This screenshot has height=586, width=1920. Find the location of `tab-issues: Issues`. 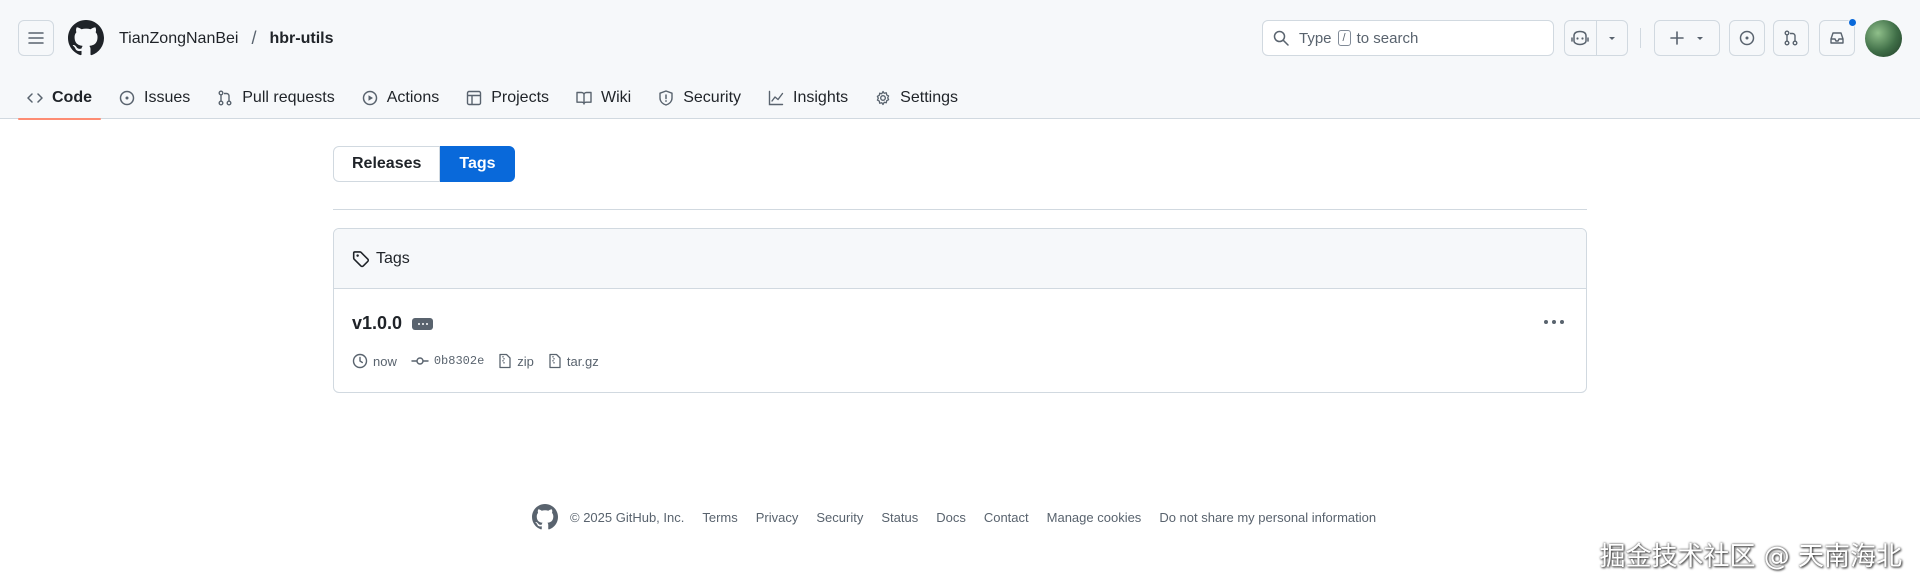

tab-issues: Issues is located at coordinates (154, 97).